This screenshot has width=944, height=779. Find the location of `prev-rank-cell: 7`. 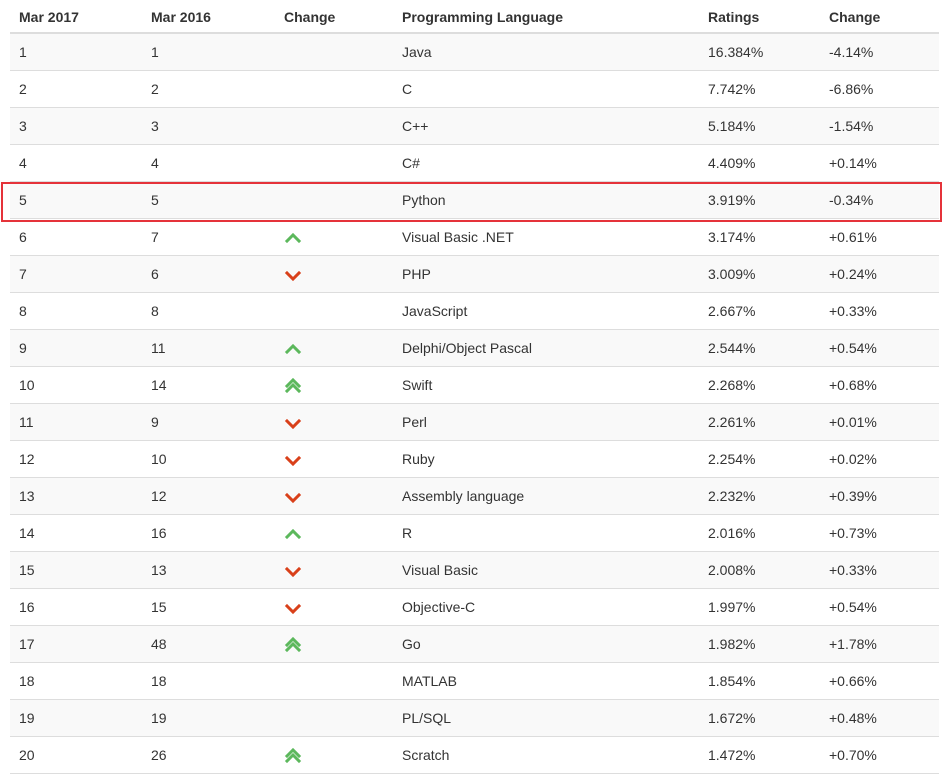

prev-rank-cell: 7 is located at coordinates (155, 237).